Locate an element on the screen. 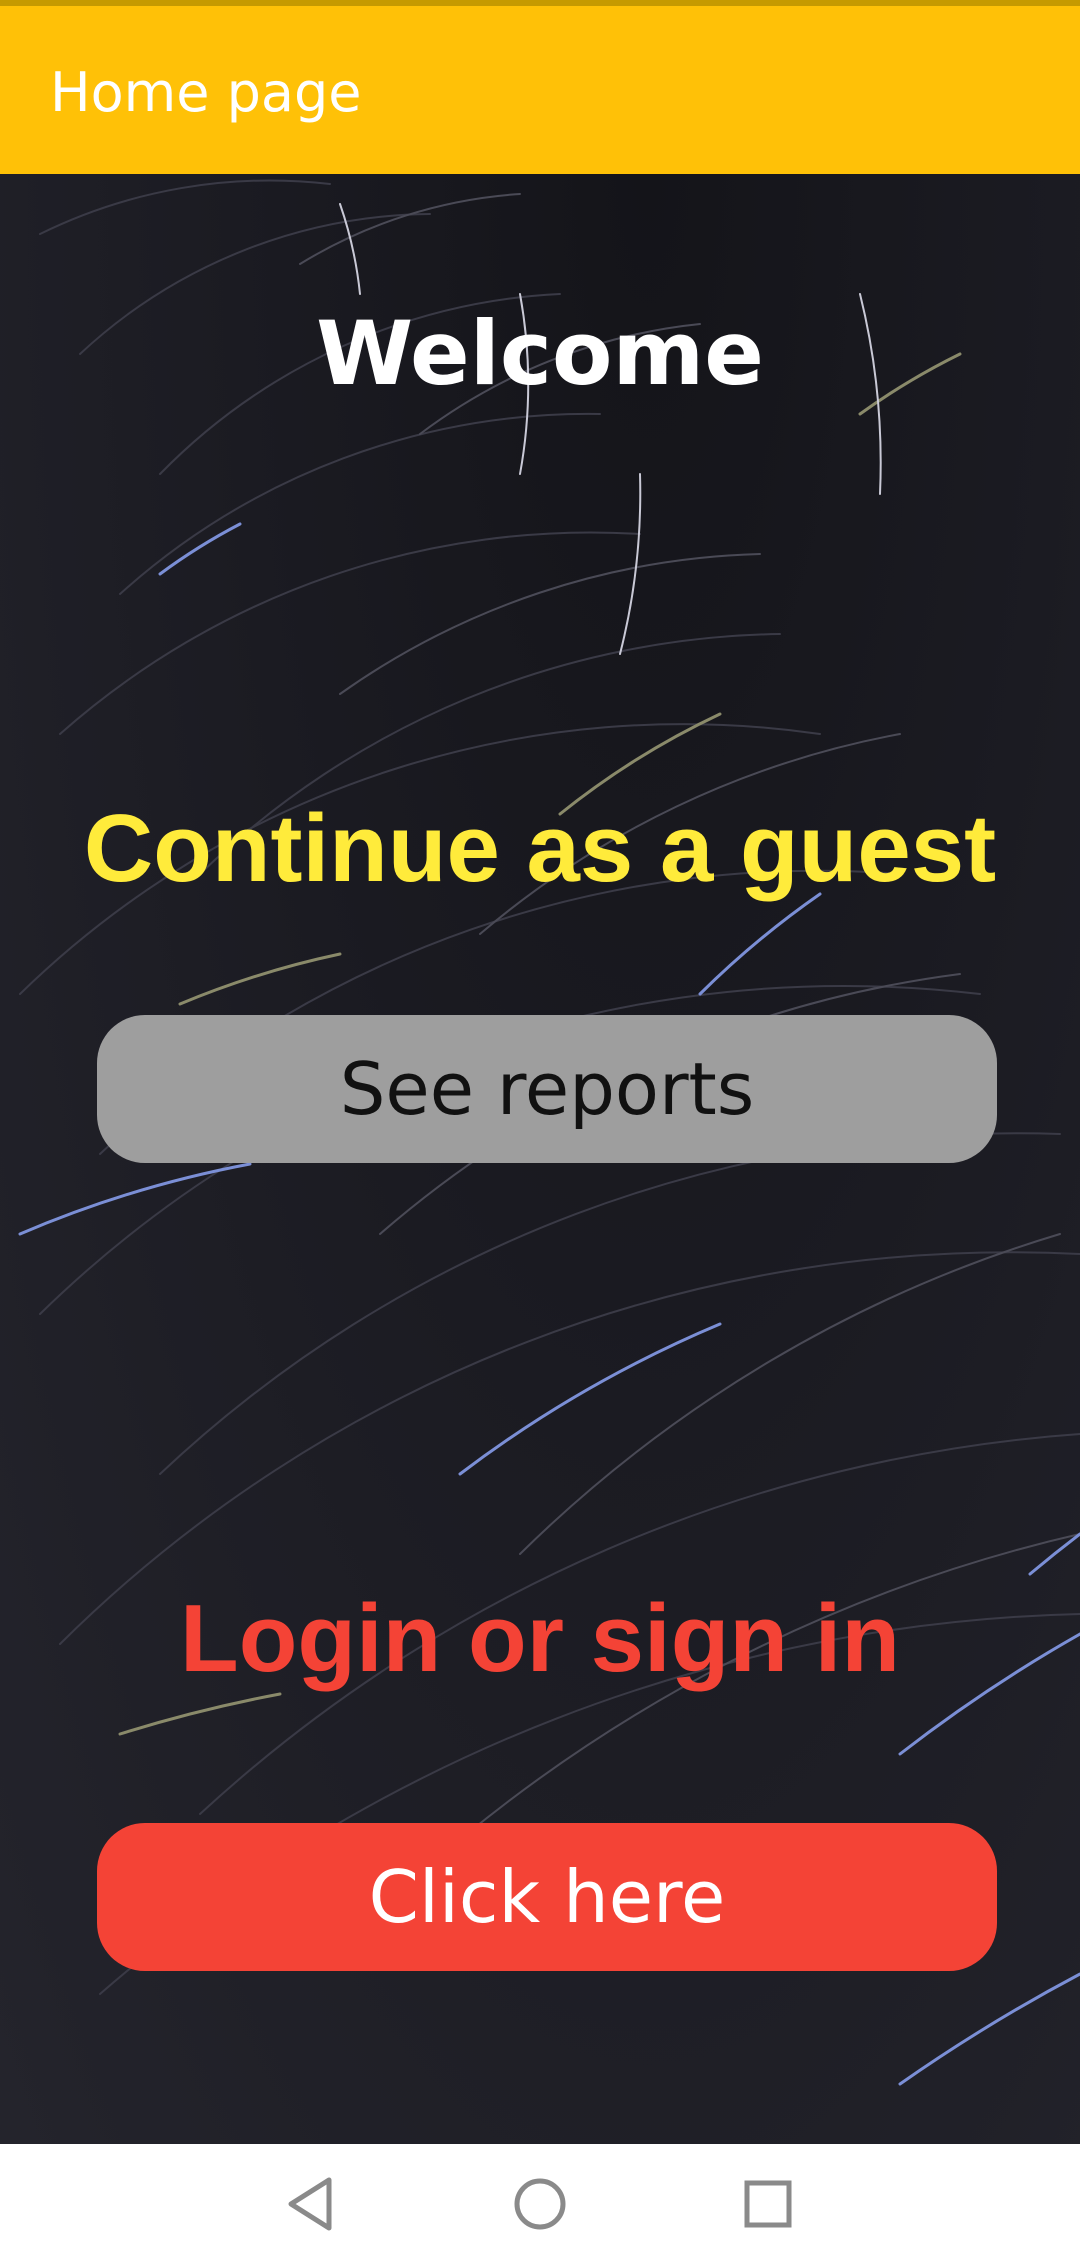  system-nav-bar is located at coordinates (540, 2204).